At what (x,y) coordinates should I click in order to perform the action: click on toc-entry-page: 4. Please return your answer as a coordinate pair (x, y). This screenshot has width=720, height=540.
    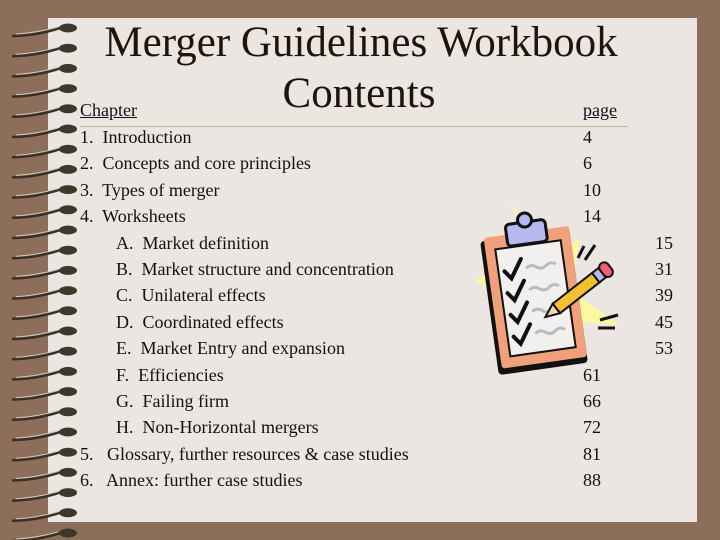
    Looking at the image, I should click on (587, 137).